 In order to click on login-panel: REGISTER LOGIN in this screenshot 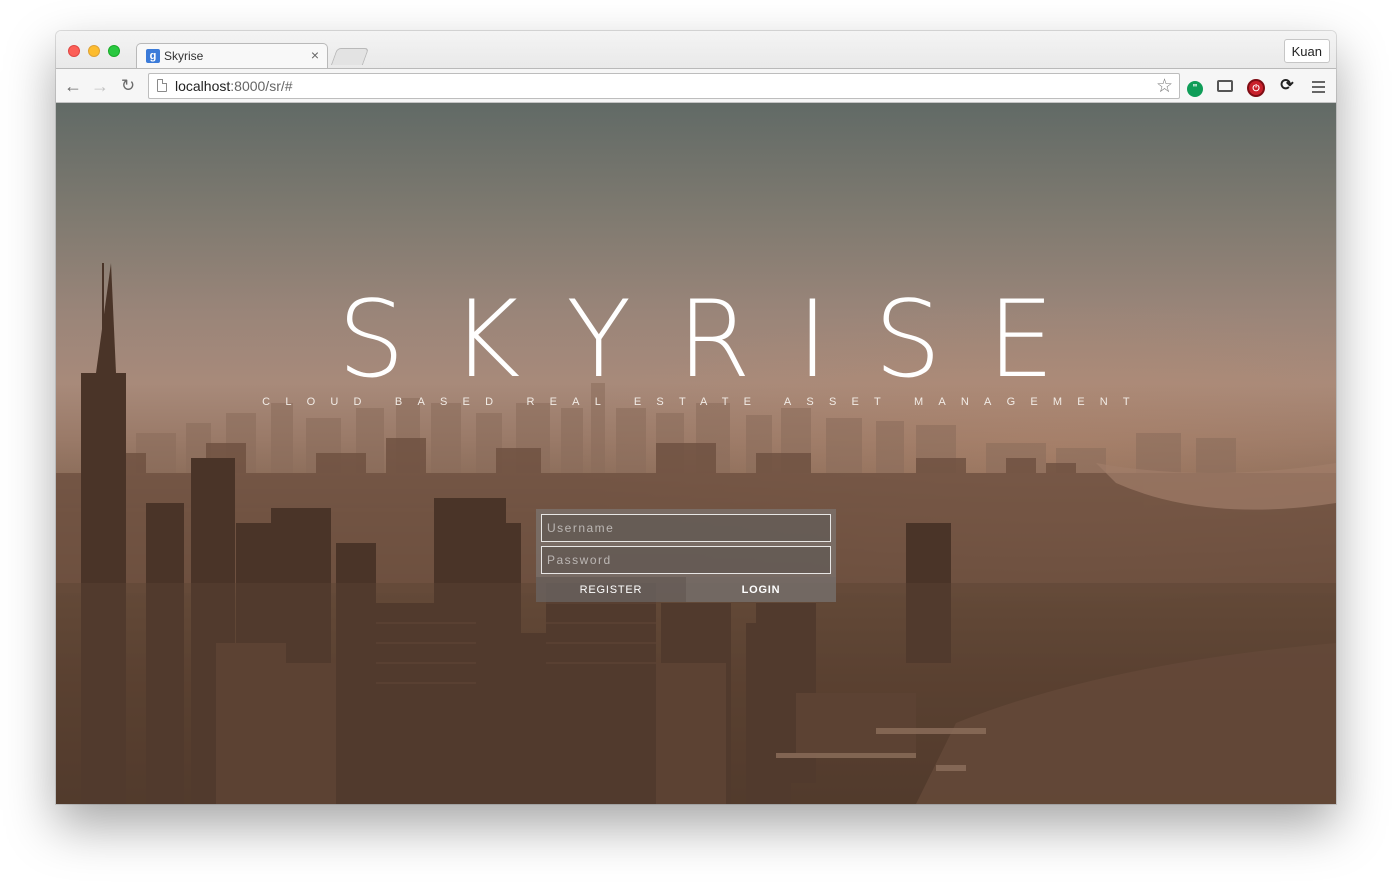, I will do `click(686, 555)`.